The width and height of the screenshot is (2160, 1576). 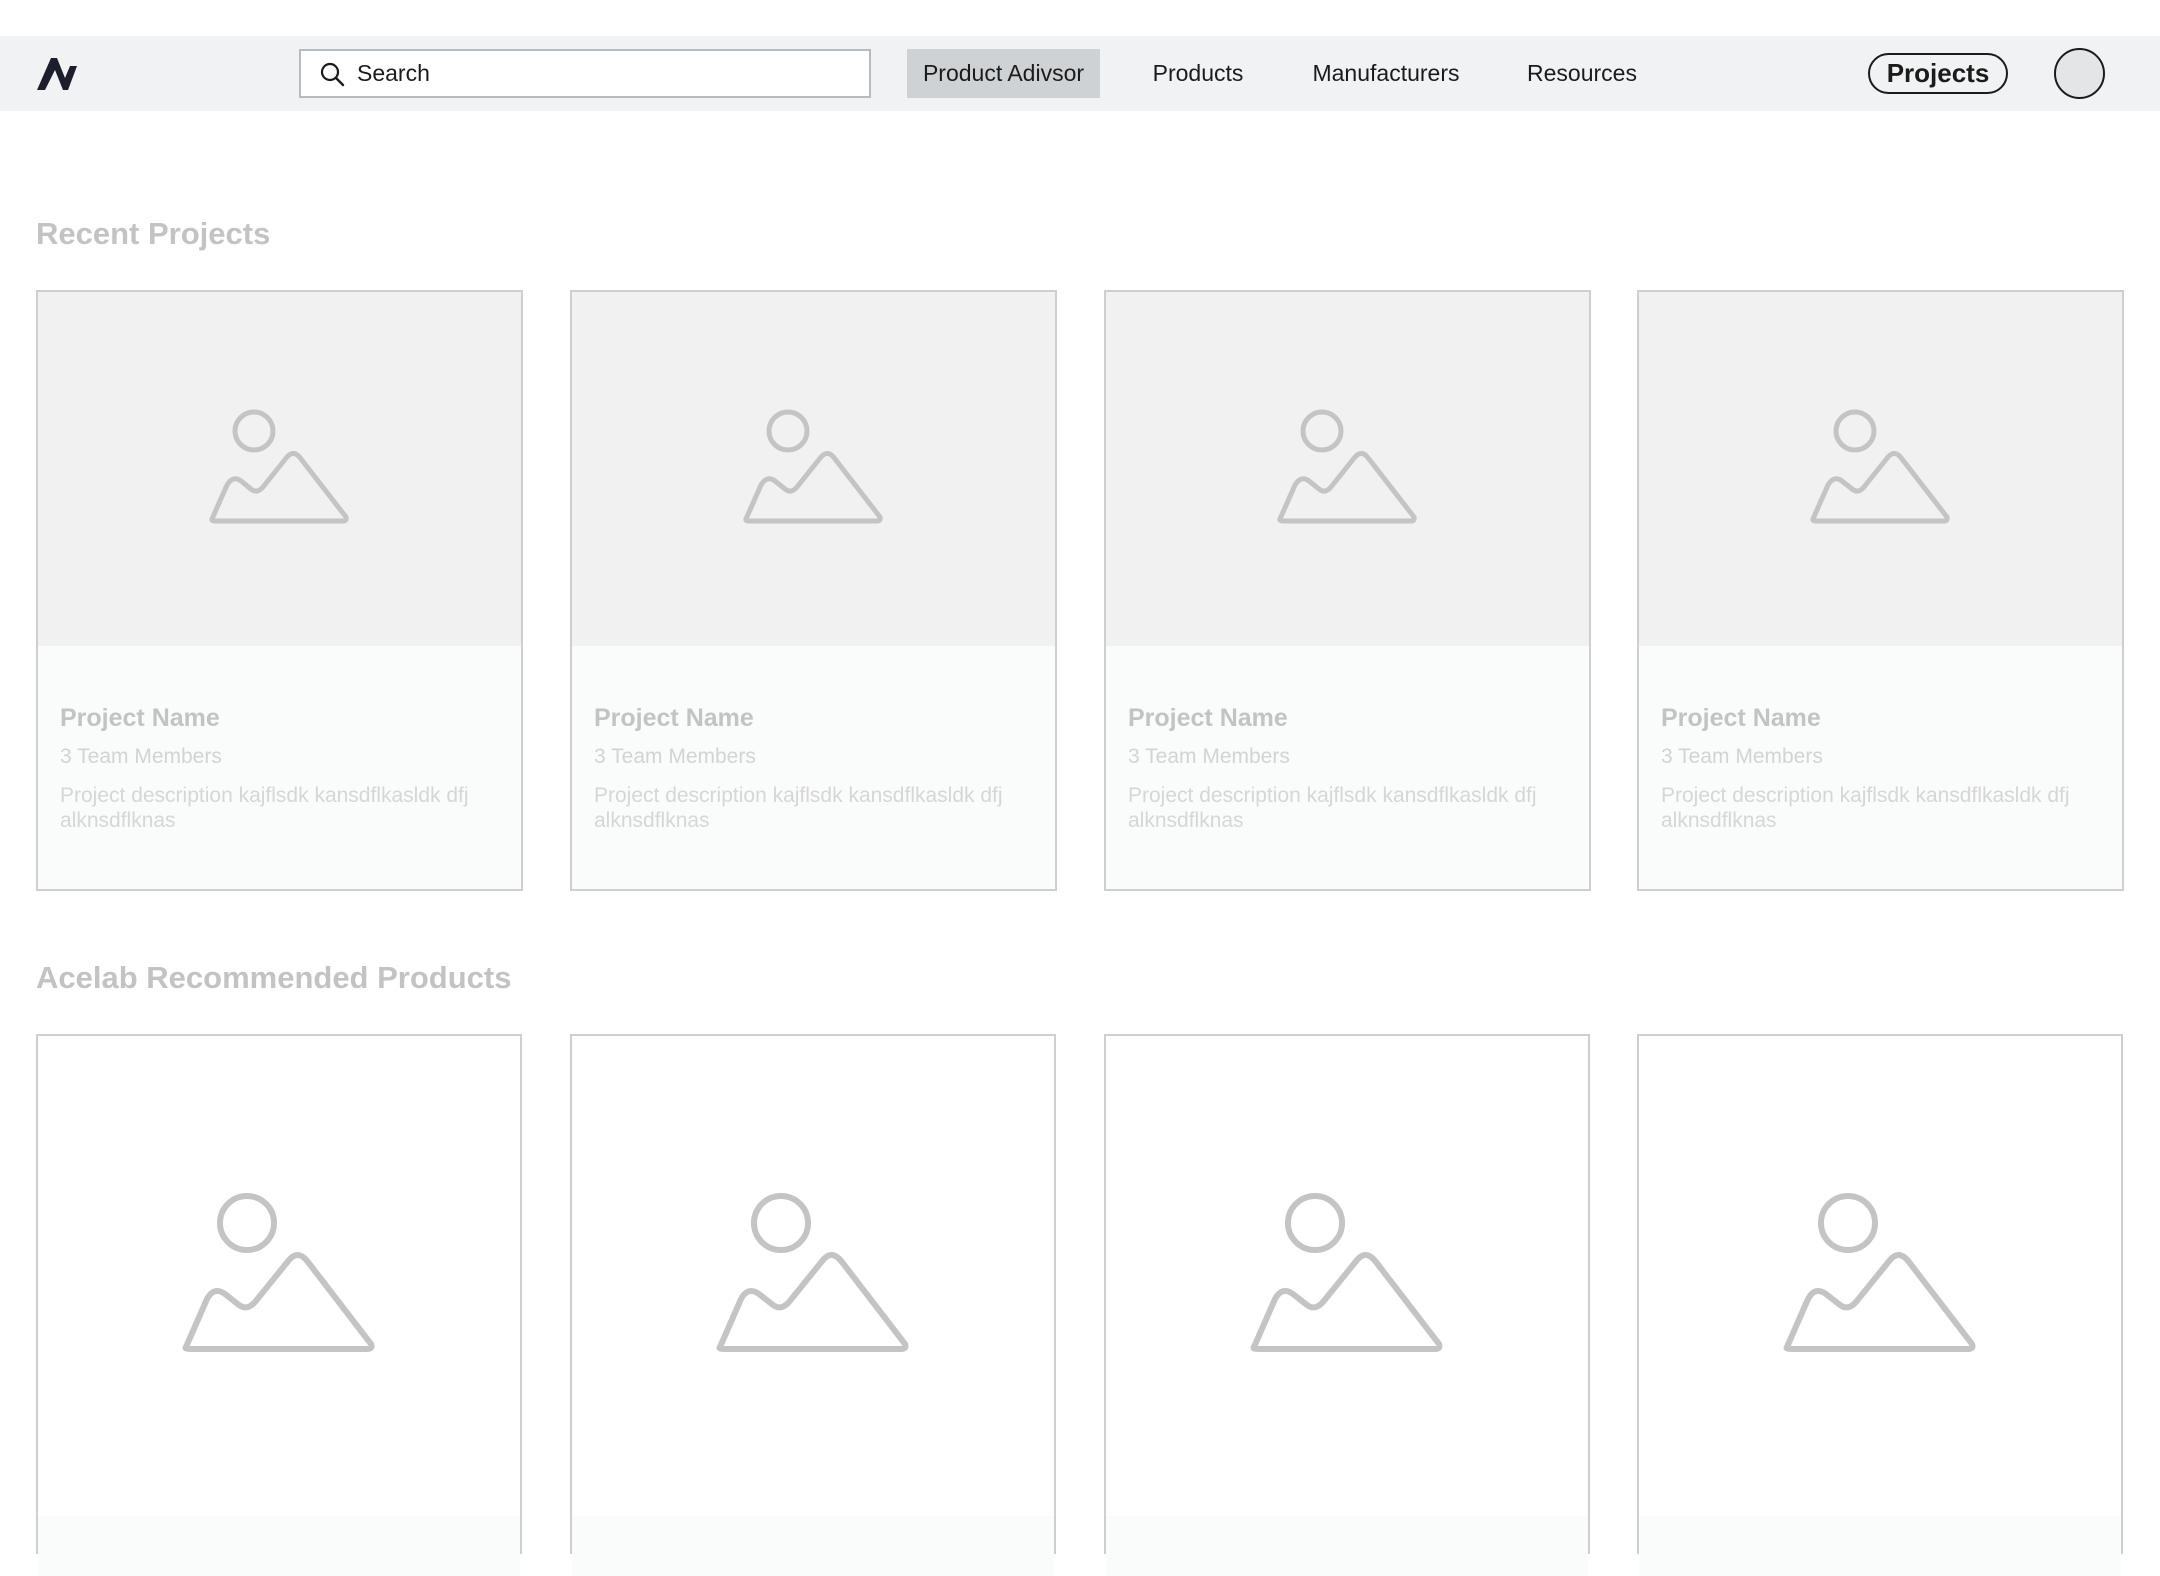 I want to click on recent-projects-heading: Recent Projects, so click(x=153, y=233).